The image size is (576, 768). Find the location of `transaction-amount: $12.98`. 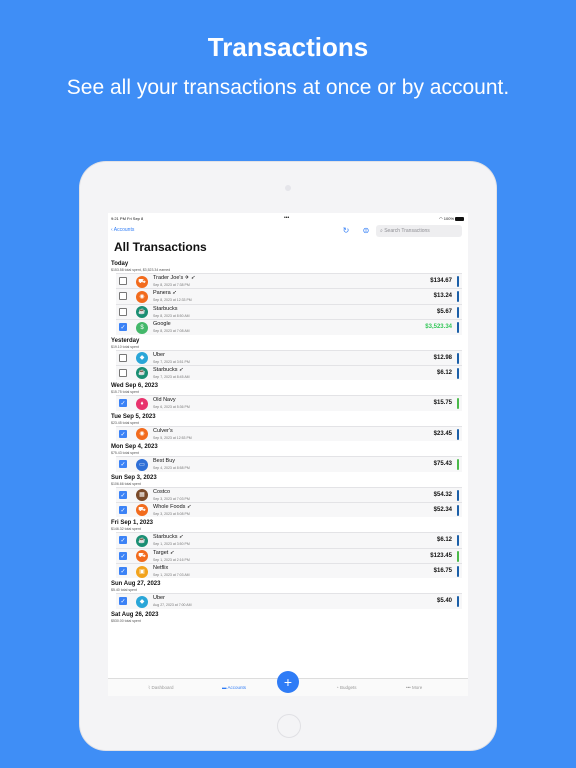

transaction-amount: $12.98 is located at coordinates (442, 357).